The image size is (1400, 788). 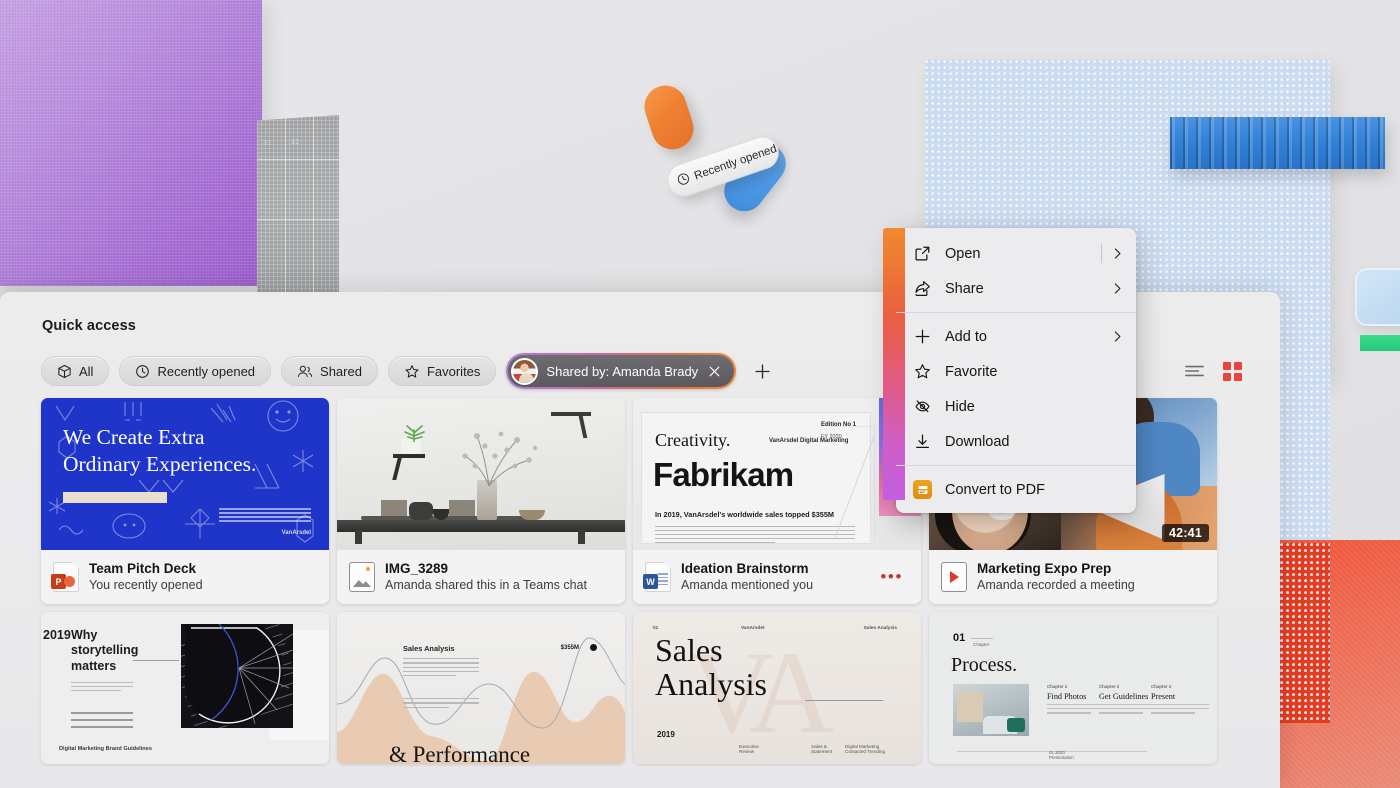 I want to click on add-filter-button, so click(x=762, y=371).